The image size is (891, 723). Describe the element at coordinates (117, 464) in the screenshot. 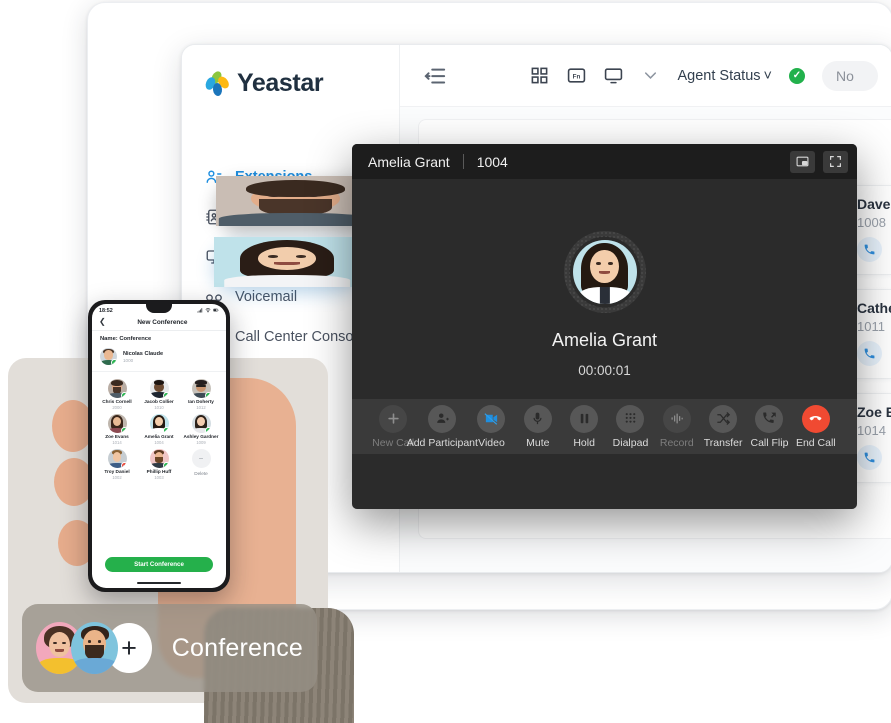

I see `participant-item: × Troy Daniel 1002` at that location.